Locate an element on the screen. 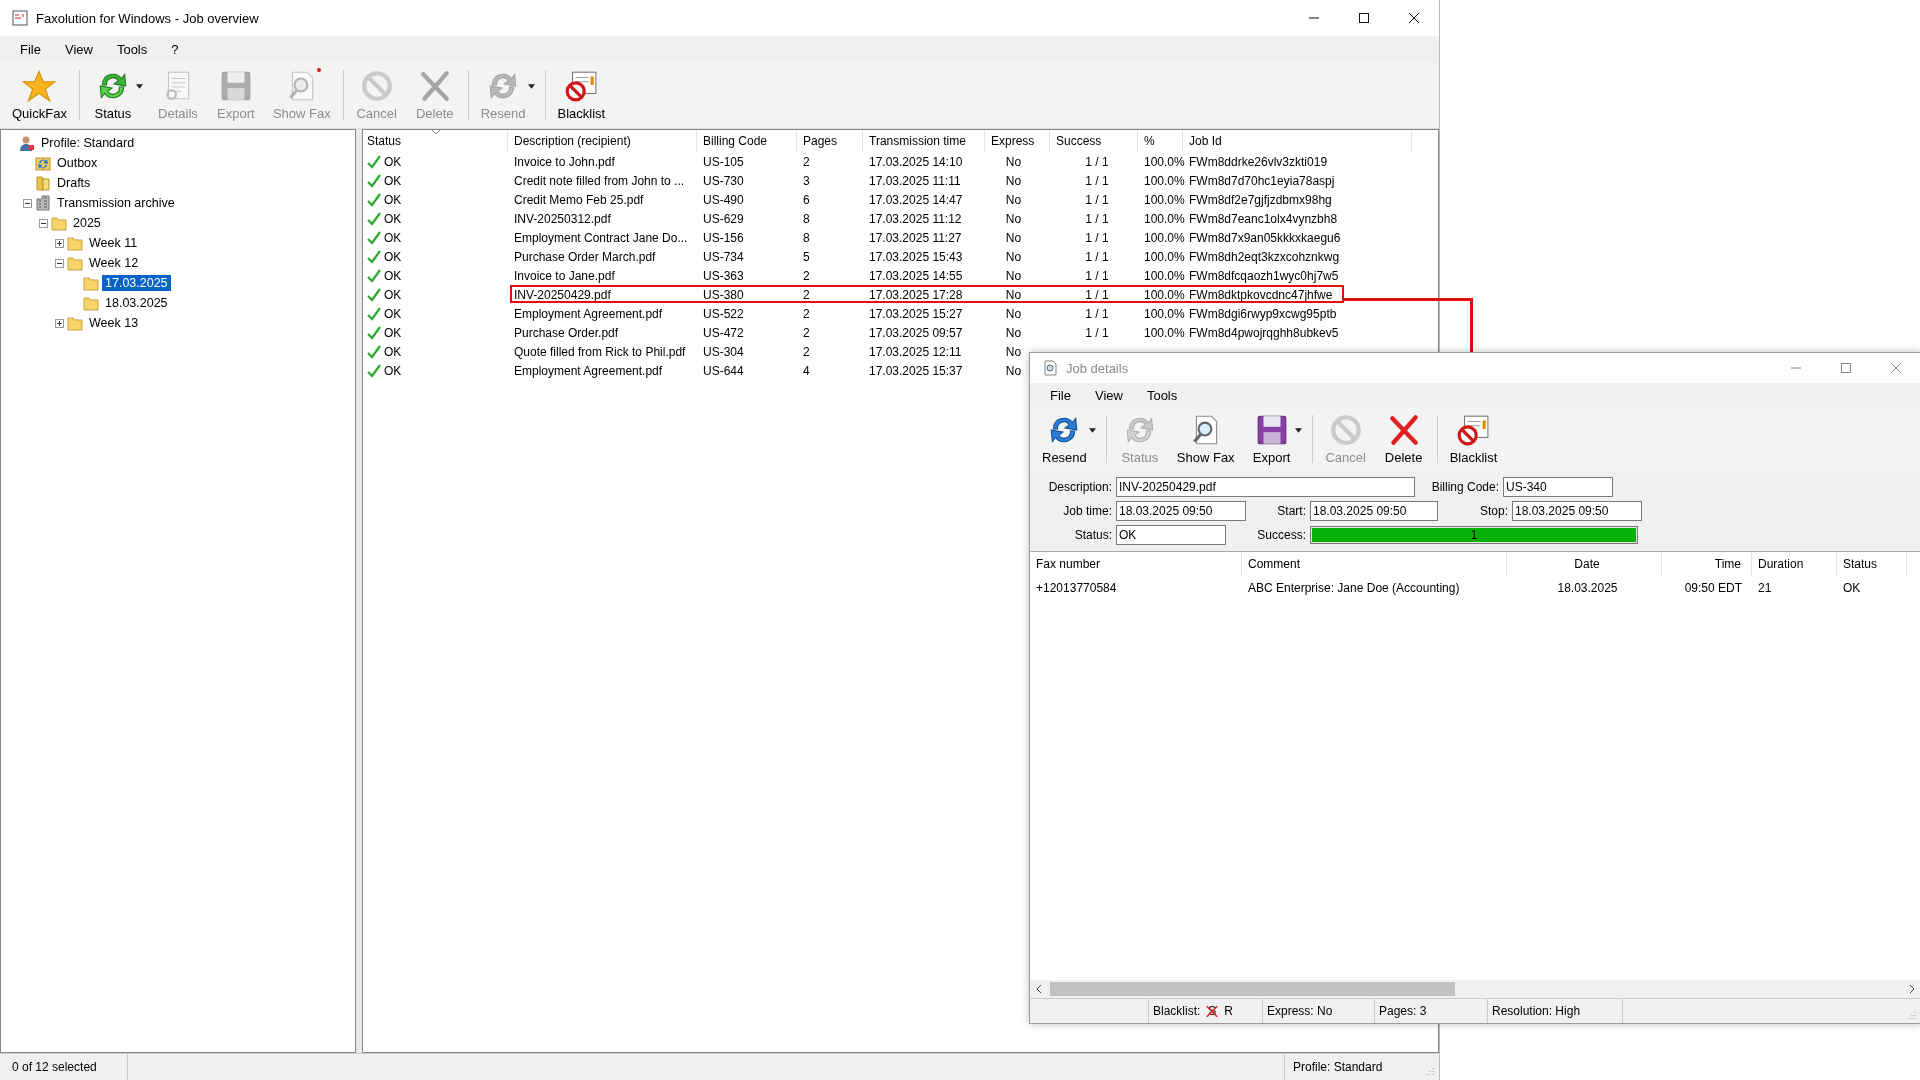 Image resolution: width=1920 pixels, height=1080 pixels. table-cell-text: US-105 is located at coordinates (723, 161).